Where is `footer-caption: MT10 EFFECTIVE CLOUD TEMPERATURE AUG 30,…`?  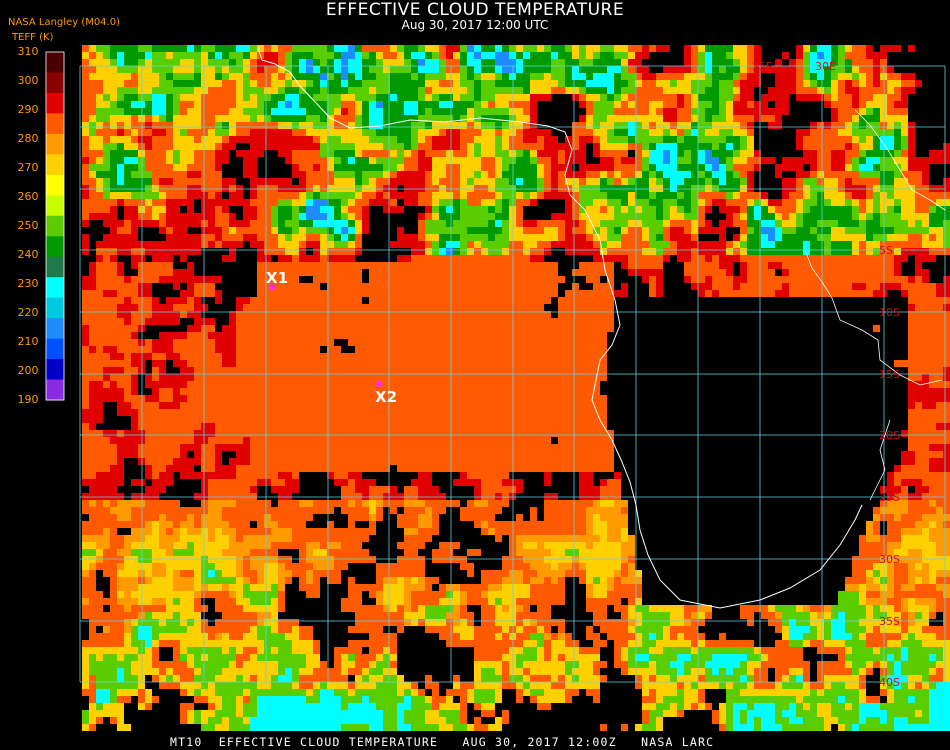 footer-caption: MT10 EFFECTIVE CLOUD TEMPERATURE AUG 30,… is located at coordinates (442, 742).